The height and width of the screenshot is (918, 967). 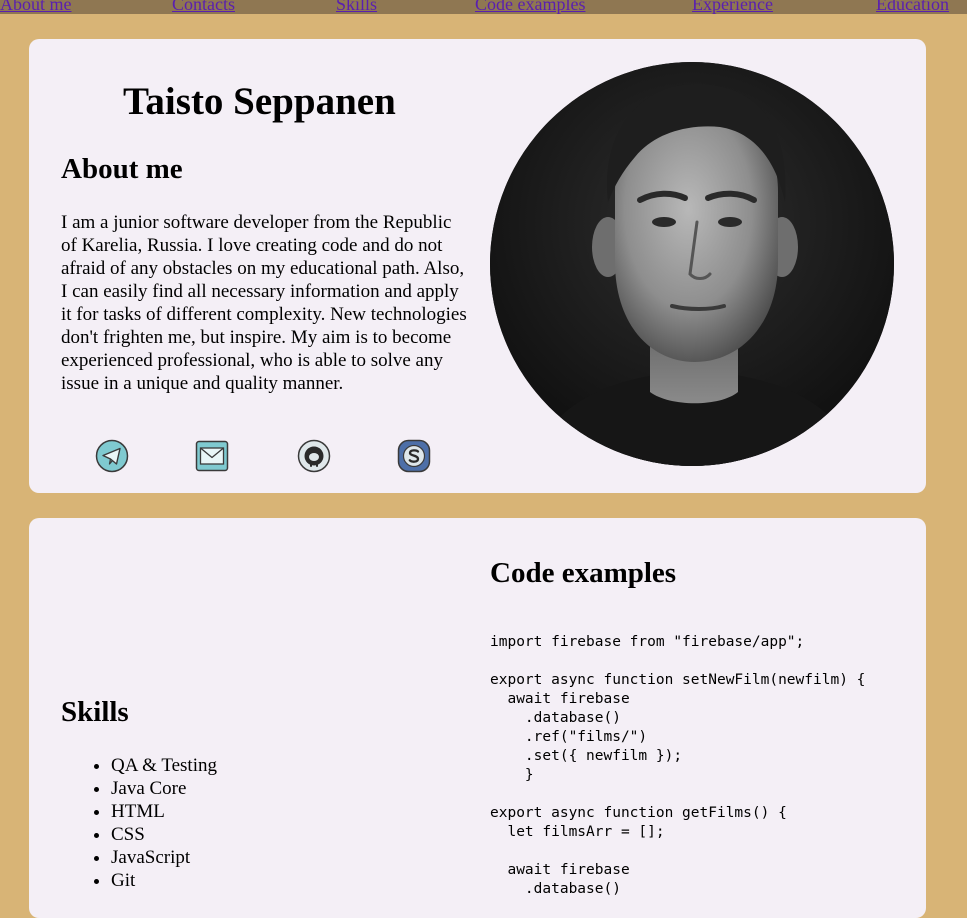 I want to click on list-item: JavaScript, so click(x=164, y=857).